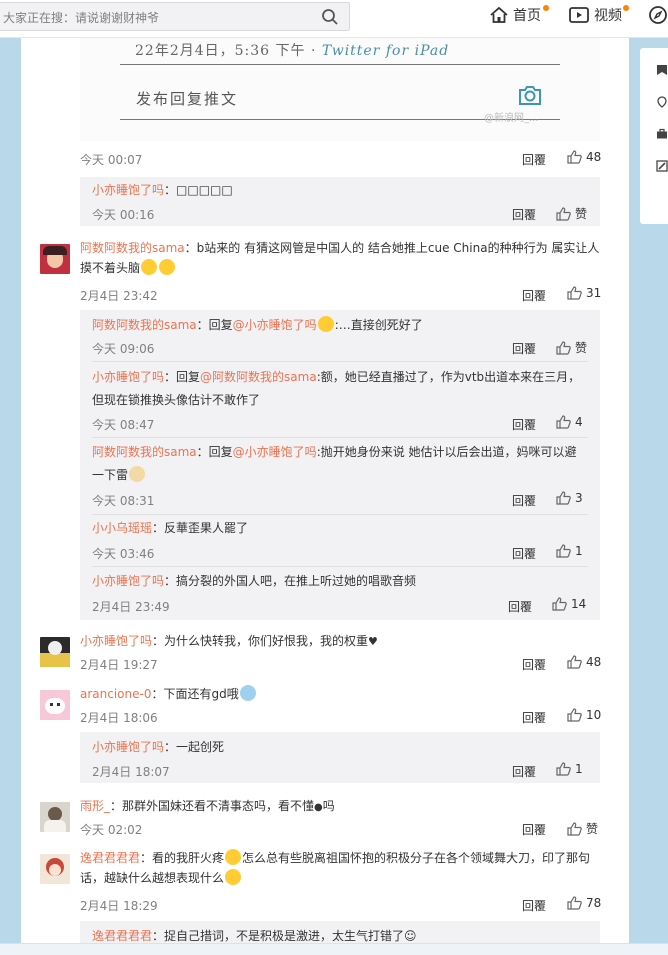 Image resolution: width=668 pixels, height=955 pixels. Describe the element at coordinates (328, 806) in the screenshot. I see `comment-text-end: 吗` at that location.